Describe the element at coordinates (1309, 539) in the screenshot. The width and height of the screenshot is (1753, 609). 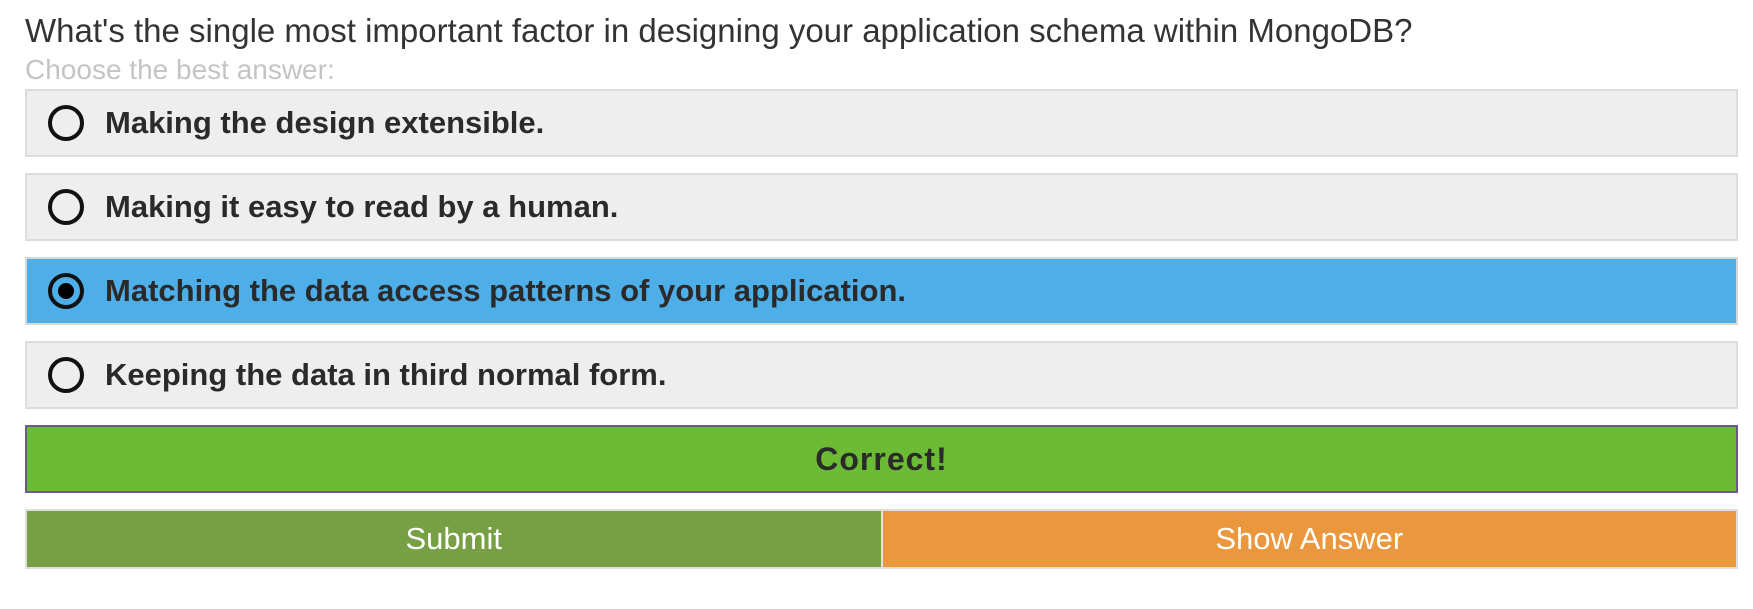
I see `show-answer-button: Show Answer` at that location.